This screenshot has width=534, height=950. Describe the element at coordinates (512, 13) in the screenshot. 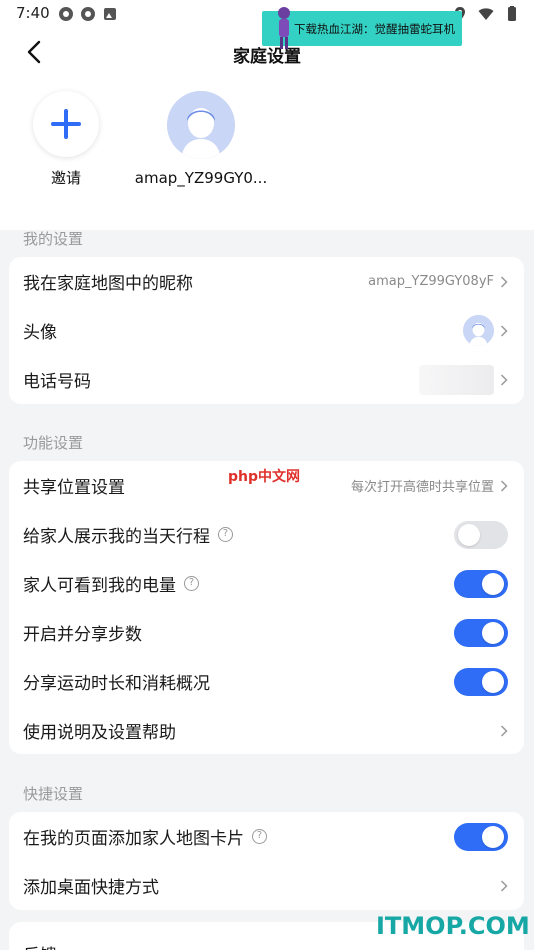

I see `battery-icon` at that location.